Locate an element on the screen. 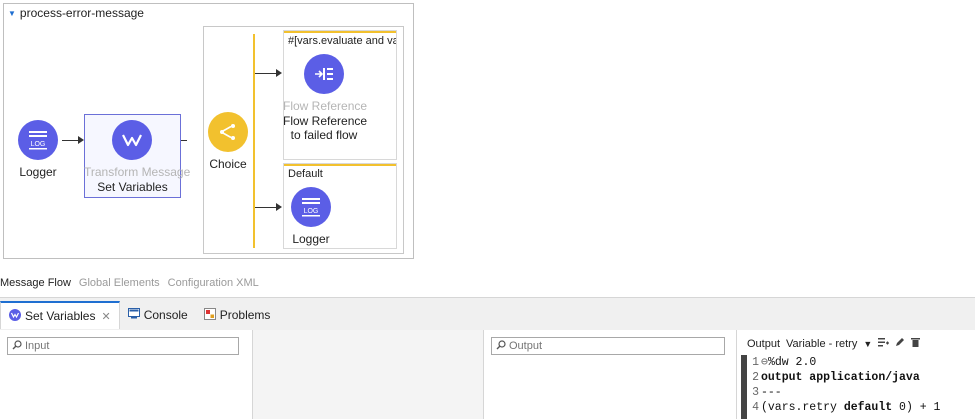  input-search is located at coordinates (123, 346).